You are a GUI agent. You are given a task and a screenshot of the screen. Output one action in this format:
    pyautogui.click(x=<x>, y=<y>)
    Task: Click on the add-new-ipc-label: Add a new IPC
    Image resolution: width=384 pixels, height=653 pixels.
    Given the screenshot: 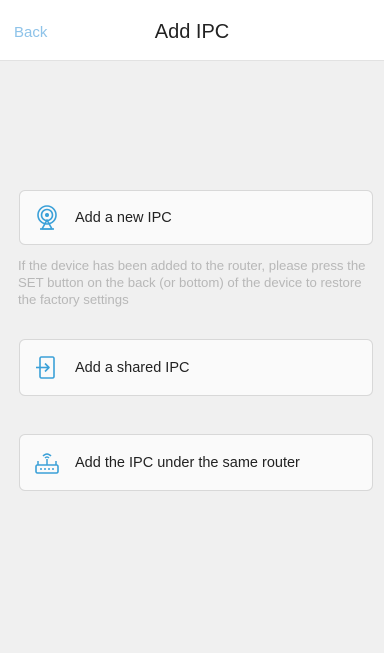 What is the action you would take?
    pyautogui.click(x=123, y=217)
    